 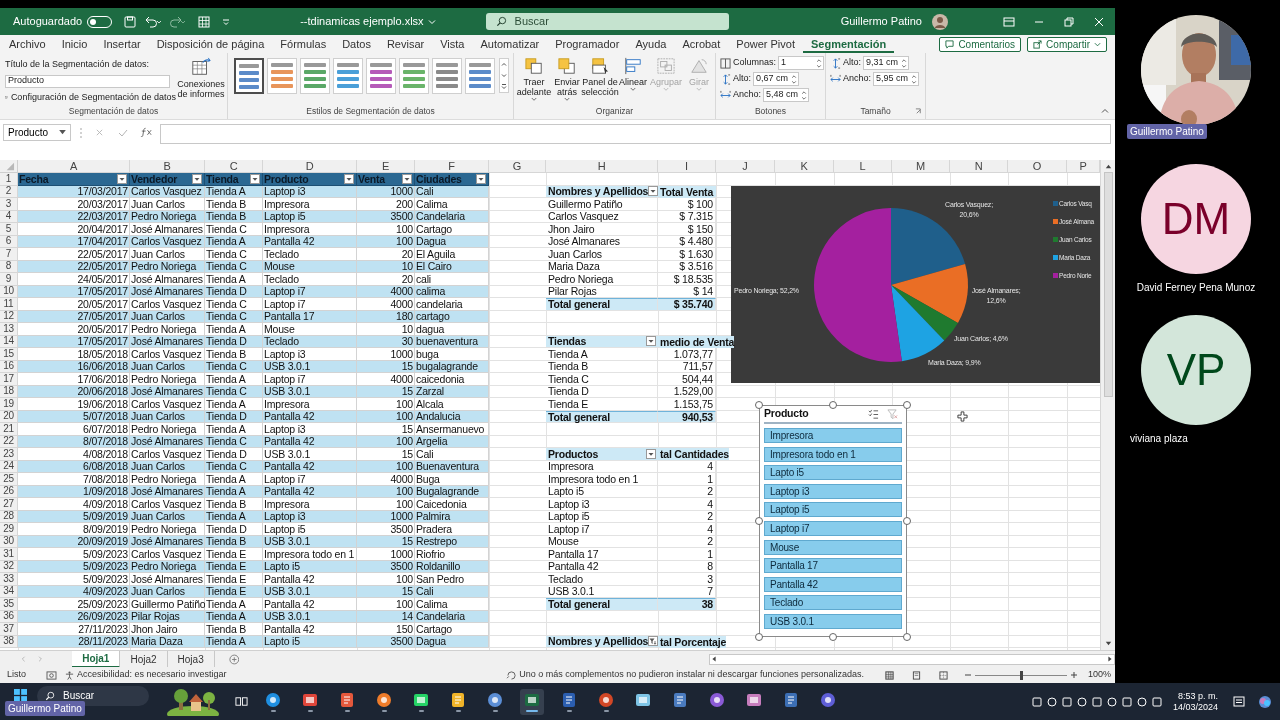 What do you see at coordinates (386, 166) in the screenshot?
I see `column-header: E` at bounding box center [386, 166].